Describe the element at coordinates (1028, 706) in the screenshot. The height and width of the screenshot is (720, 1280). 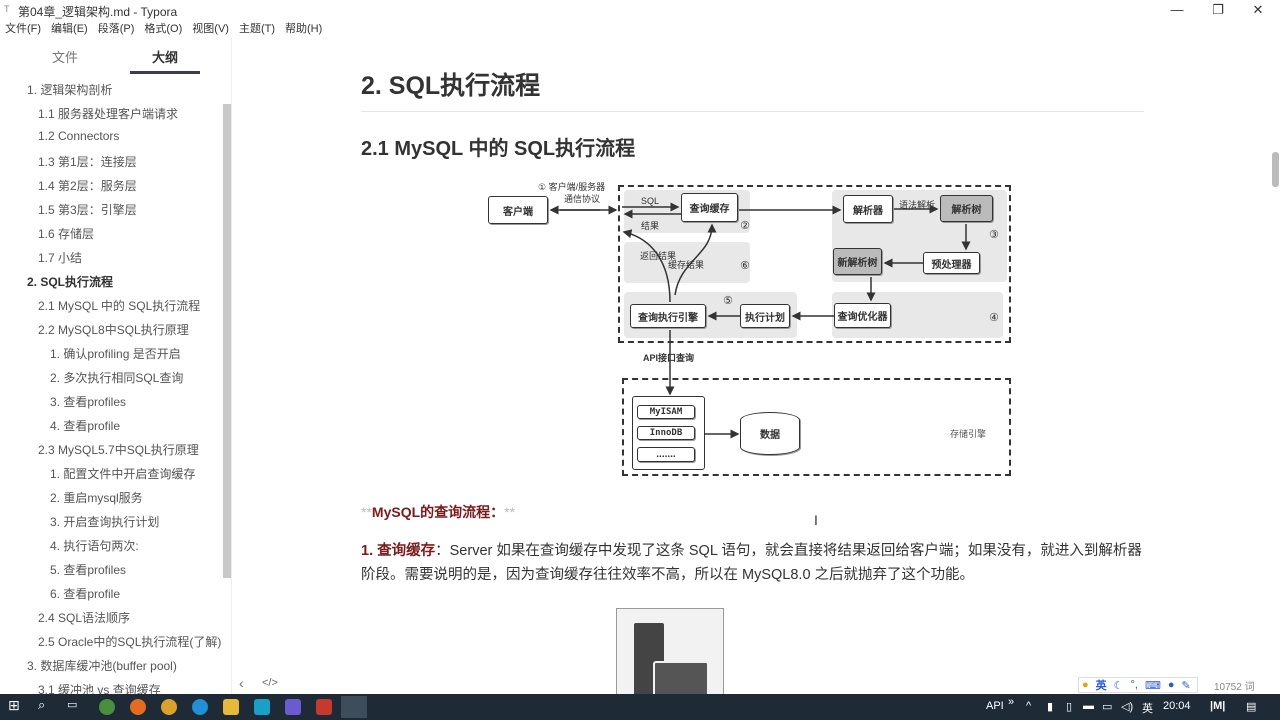
I see `show-hidden-icons: ^` at that location.